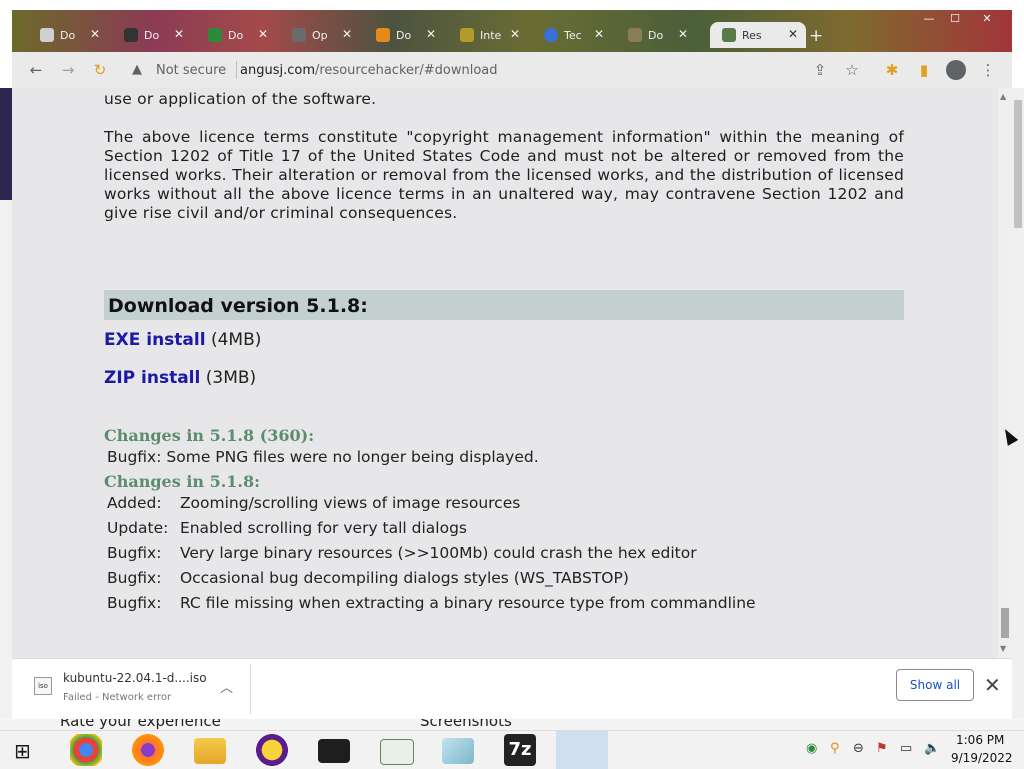 This screenshot has width=1024, height=769. What do you see at coordinates (811, 748) in the screenshot?
I see `network-tray-icon: ◉` at bounding box center [811, 748].